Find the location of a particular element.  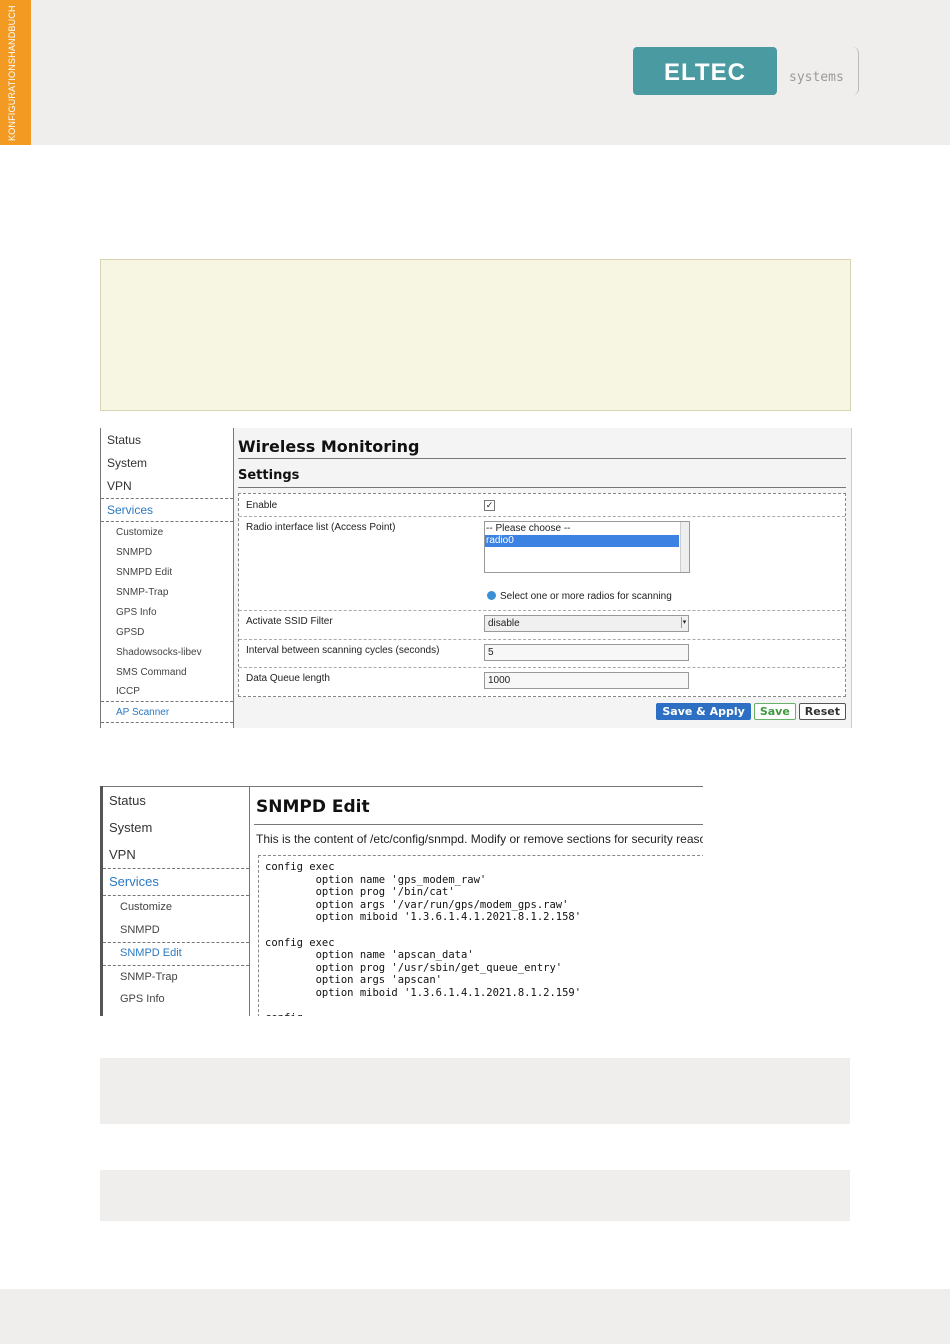

page-header: KONFIGURATIONSHANDBUCH ELTEC systems is located at coordinates (475, 72).